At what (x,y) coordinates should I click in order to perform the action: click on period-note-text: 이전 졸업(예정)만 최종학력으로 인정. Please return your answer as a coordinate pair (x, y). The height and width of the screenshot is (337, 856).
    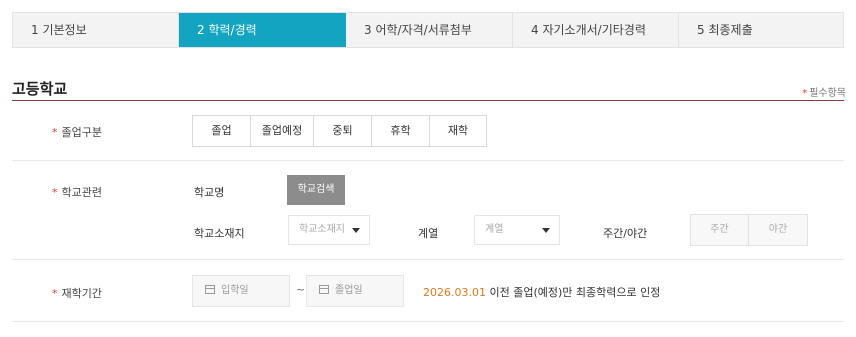
    Looking at the image, I should click on (573, 292).